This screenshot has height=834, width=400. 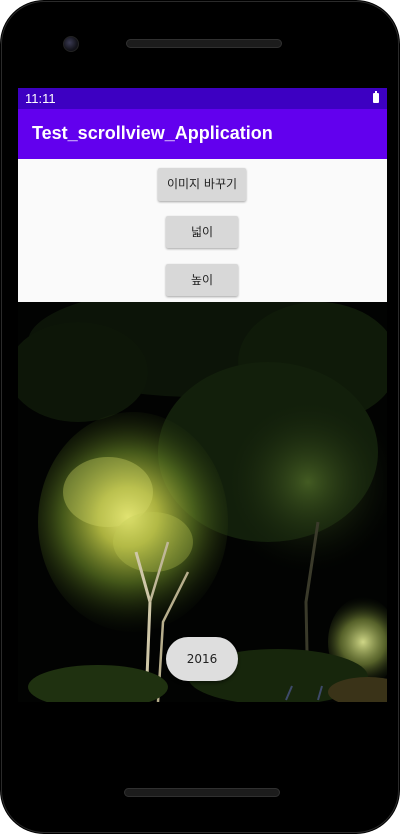 I want to click on app-title: Test_scrollview_Application, so click(x=152, y=133).